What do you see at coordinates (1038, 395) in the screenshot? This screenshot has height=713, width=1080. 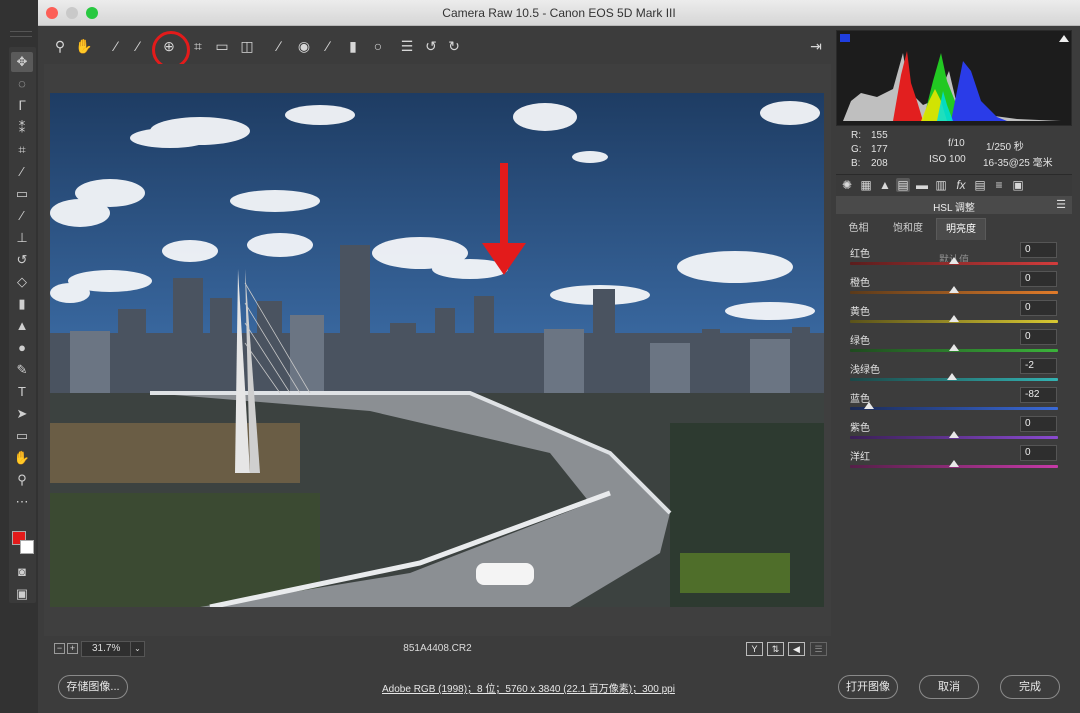 I see `slider-value-input: -82` at bounding box center [1038, 395].